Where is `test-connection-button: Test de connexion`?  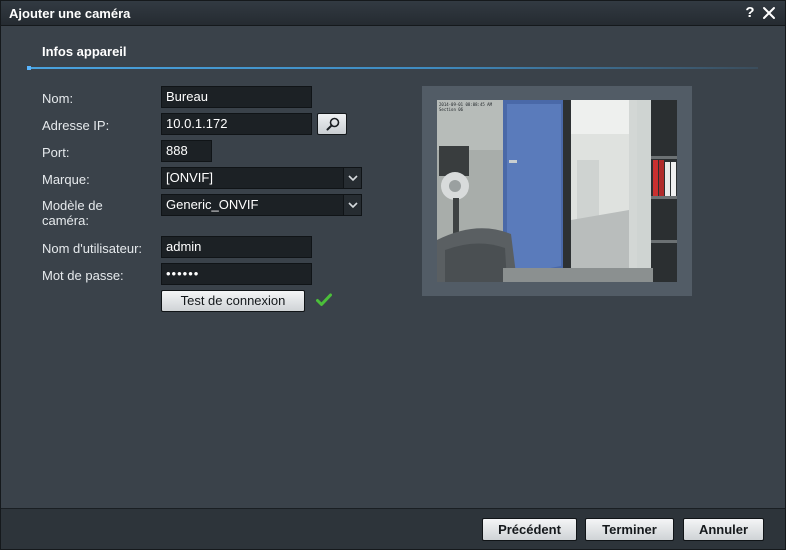 test-connection-button: Test de connexion is located at coordinates (233, 301).